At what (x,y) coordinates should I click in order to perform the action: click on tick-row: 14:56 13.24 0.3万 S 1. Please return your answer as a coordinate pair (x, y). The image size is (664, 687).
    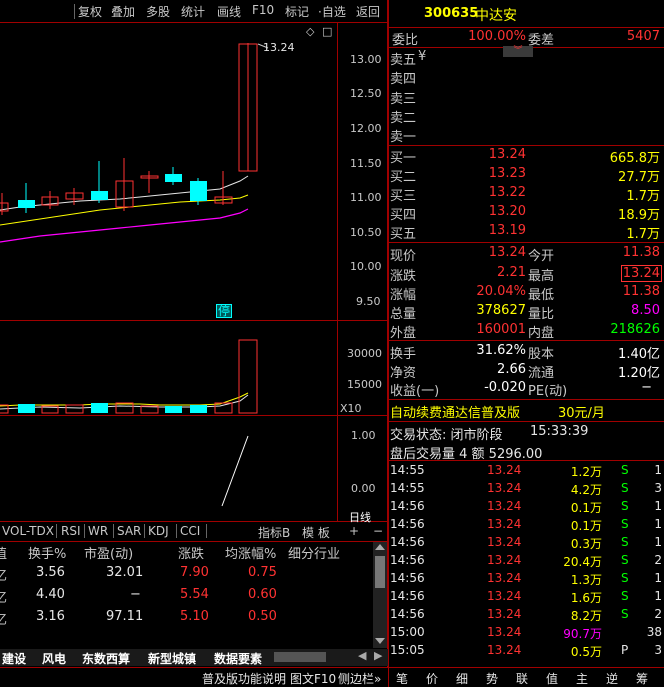
    Looking at the image, I should click on (527, 544).